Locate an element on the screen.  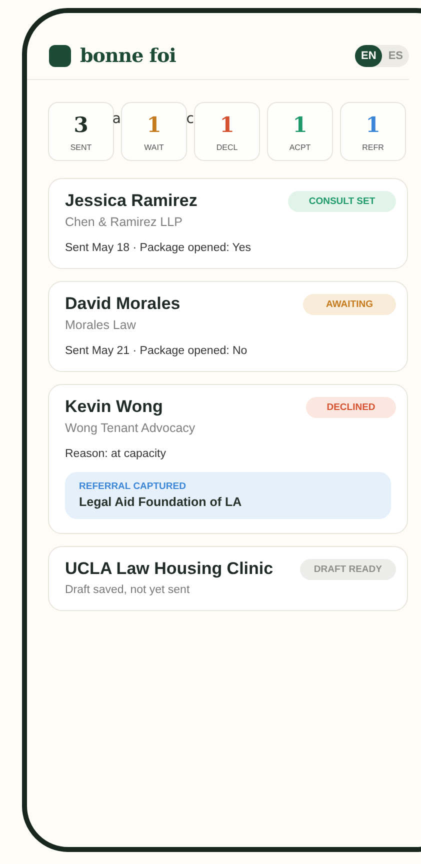
stat-label: DECL is located at coordinates (227, 147).